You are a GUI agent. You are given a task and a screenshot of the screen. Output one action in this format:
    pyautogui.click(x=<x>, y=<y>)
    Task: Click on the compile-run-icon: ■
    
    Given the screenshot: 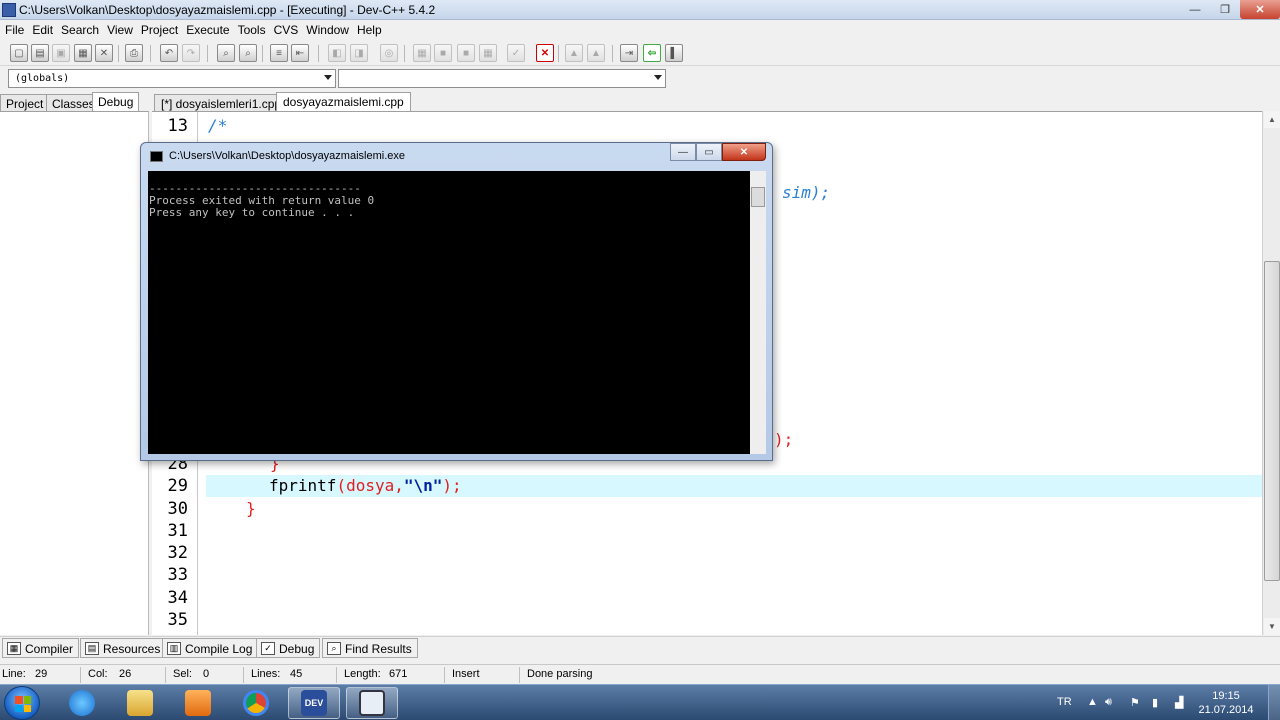 What is the action you would take?
    pyautogui.click(x=466, y=53)
    